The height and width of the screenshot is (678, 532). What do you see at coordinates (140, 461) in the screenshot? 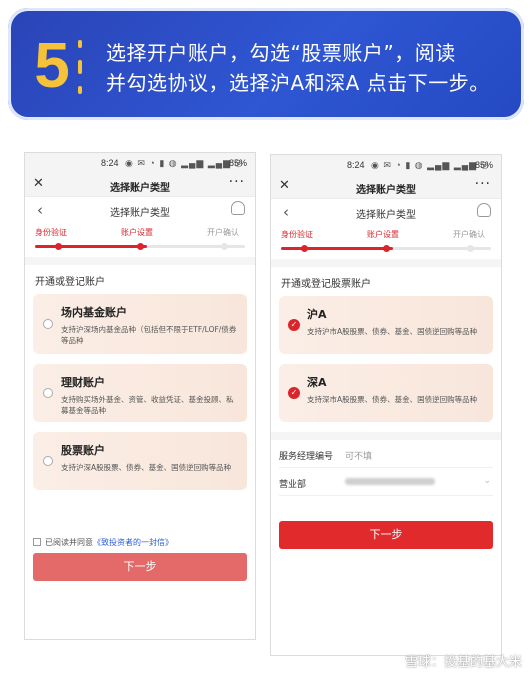
I see `account-option-stock: 股票账户 支持沪深A股股票、债券、基金、国债逆回购等品种` at bounding box center [140, 461].